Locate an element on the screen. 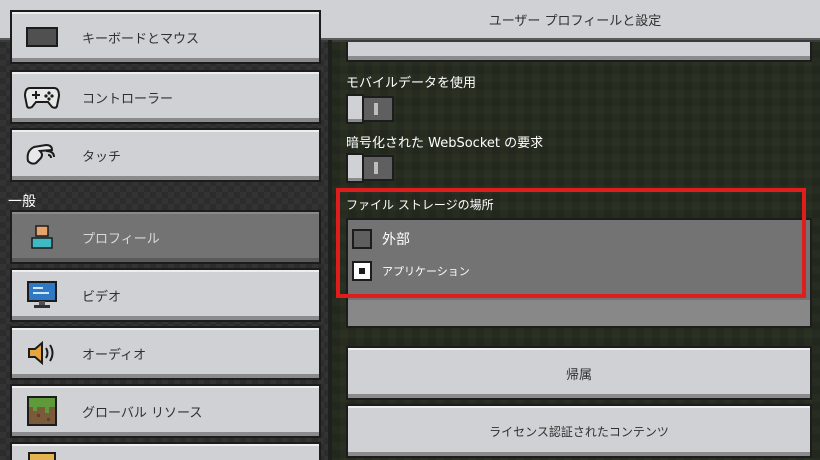 The image size is (820, 460). sidebar-item-label: ビデオ is located at coordinates (102, 297).